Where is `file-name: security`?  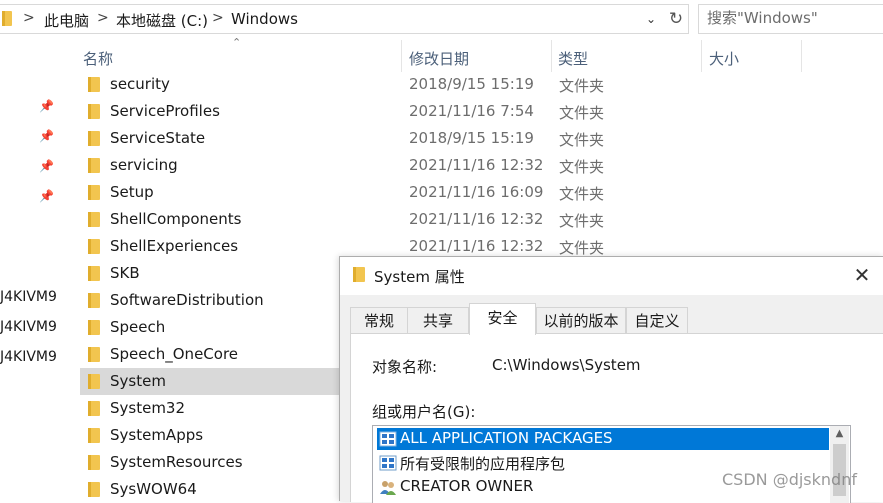 file-name: security is located at coordinates (140, 84).